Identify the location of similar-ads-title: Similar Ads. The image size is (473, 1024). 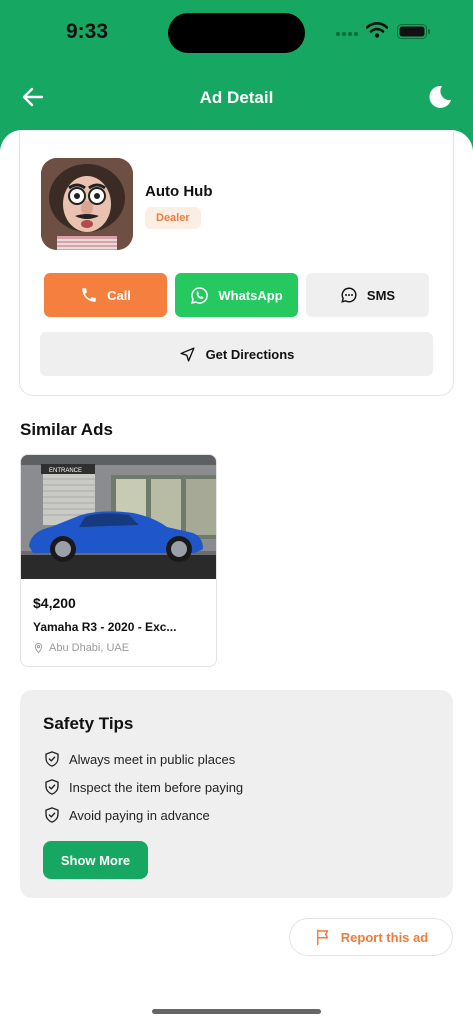
(66, 429).